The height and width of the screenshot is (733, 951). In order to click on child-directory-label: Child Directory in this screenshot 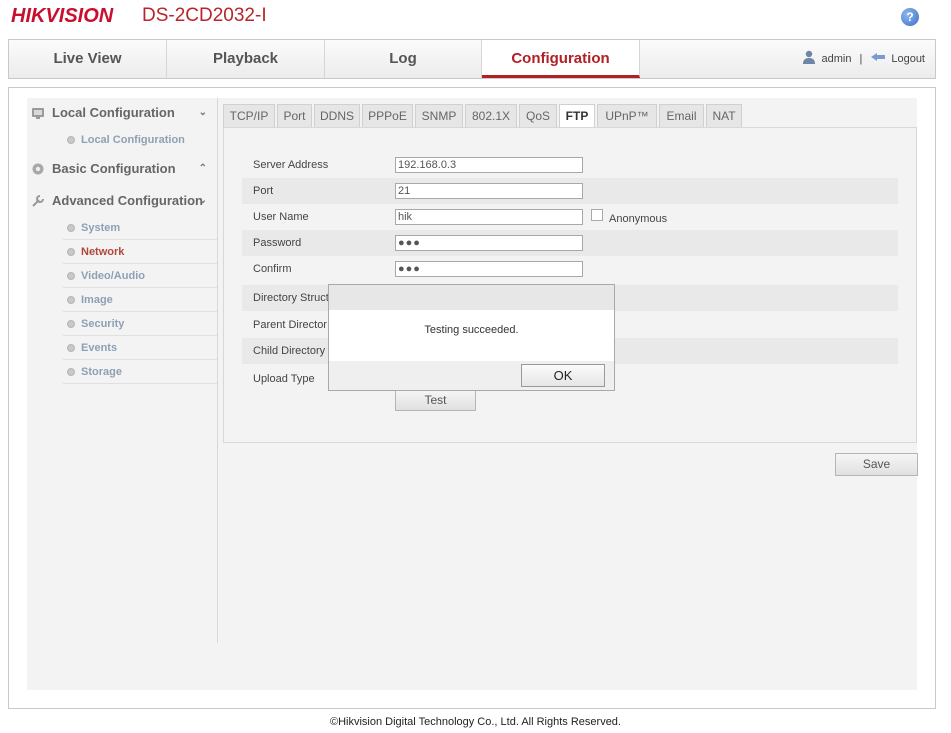, I will do `click(289, 351)`.